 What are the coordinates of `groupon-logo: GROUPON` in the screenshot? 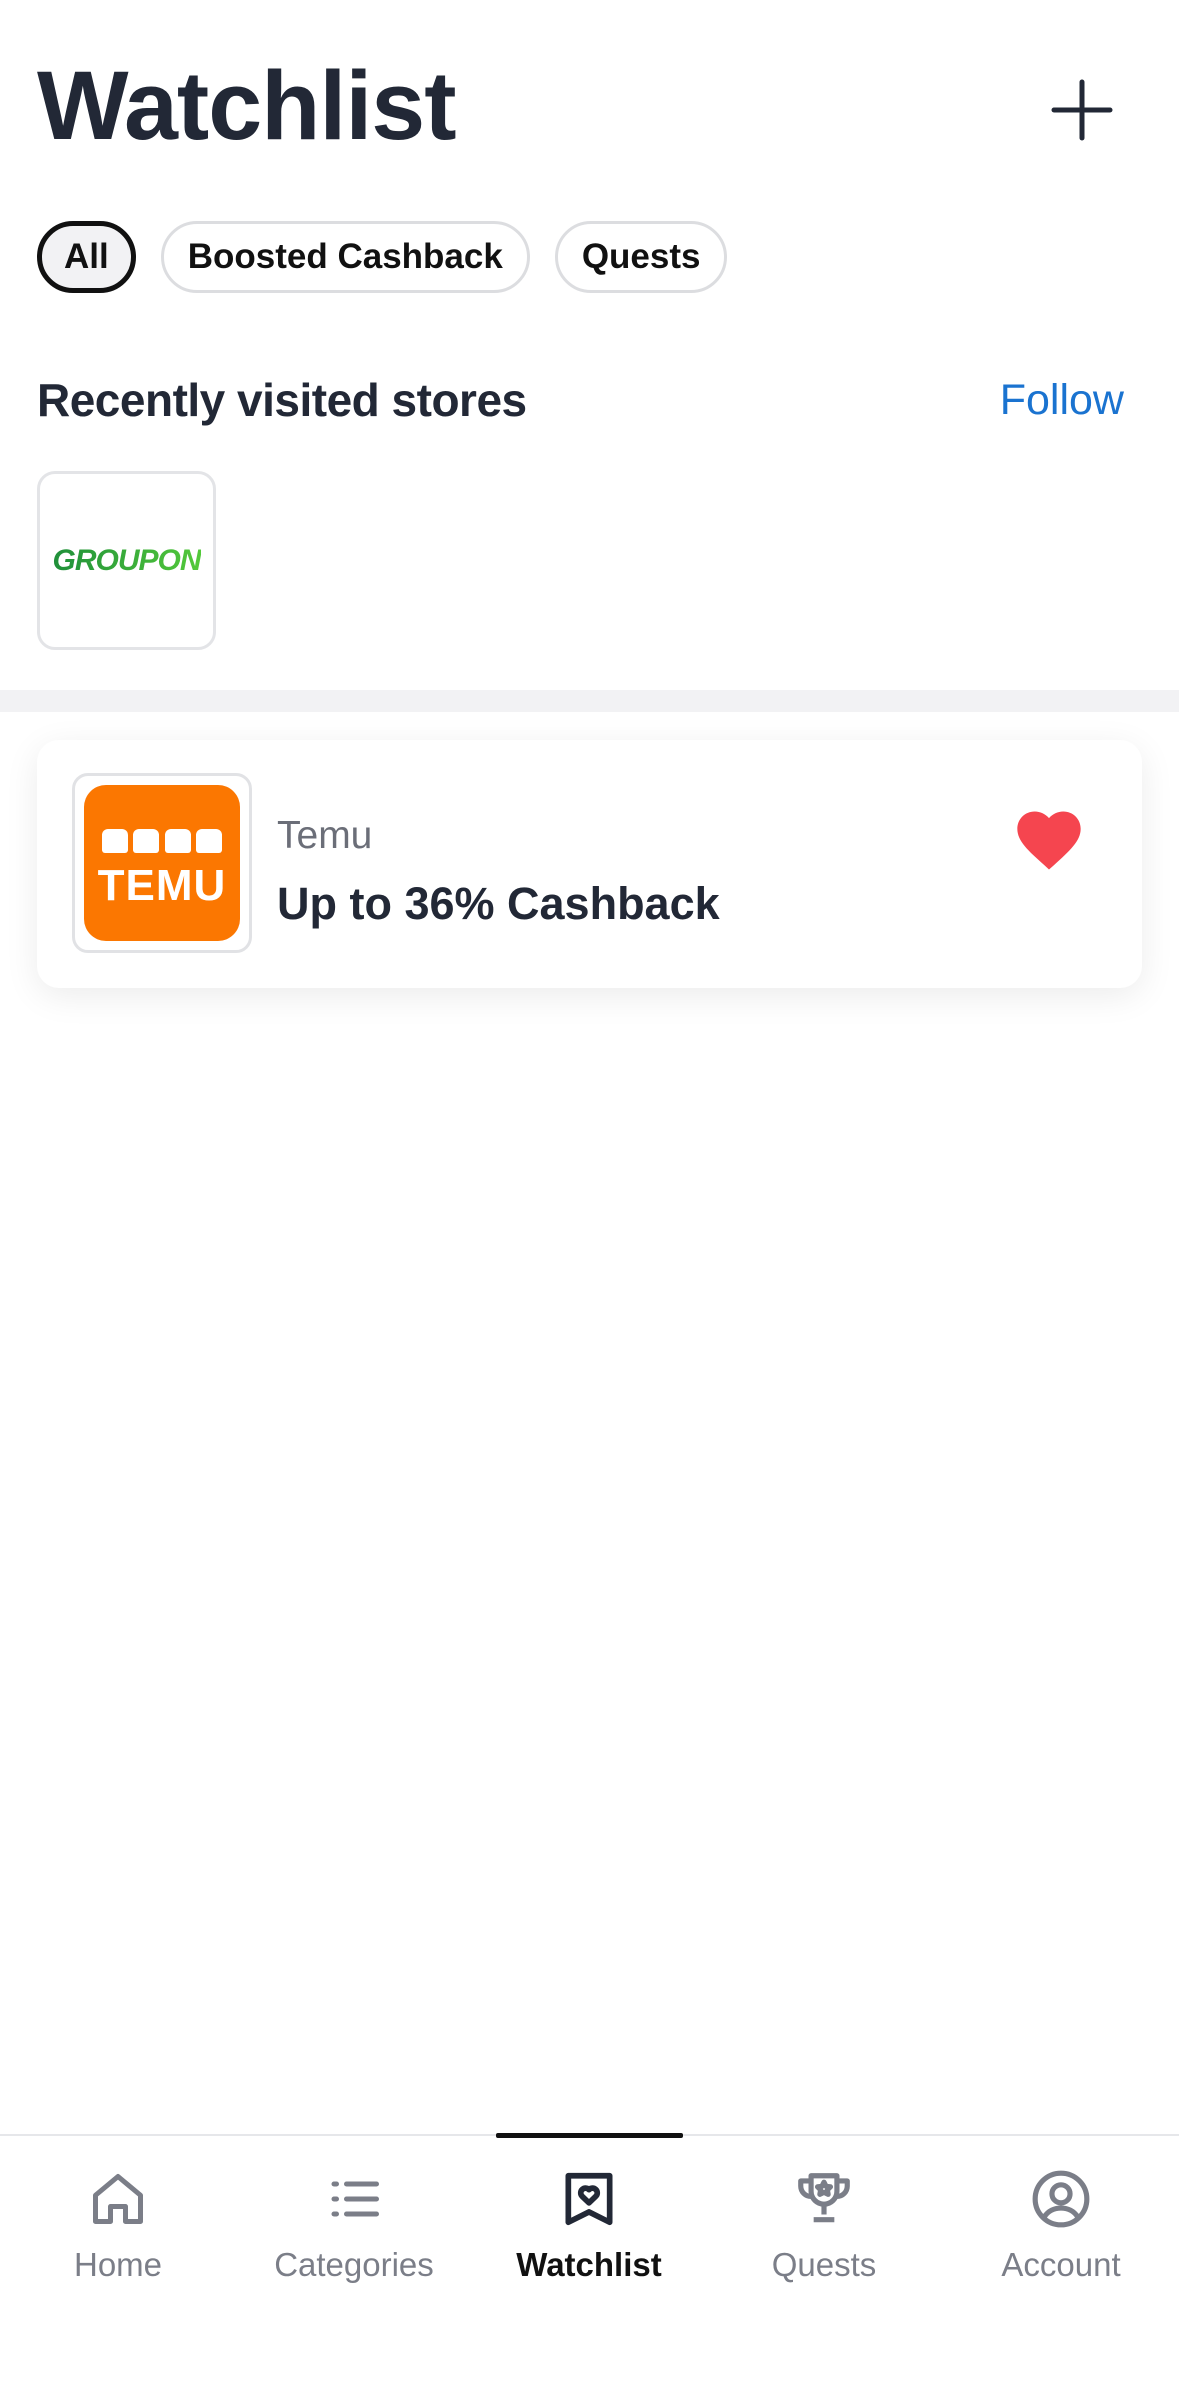 It's located at (126, 560).